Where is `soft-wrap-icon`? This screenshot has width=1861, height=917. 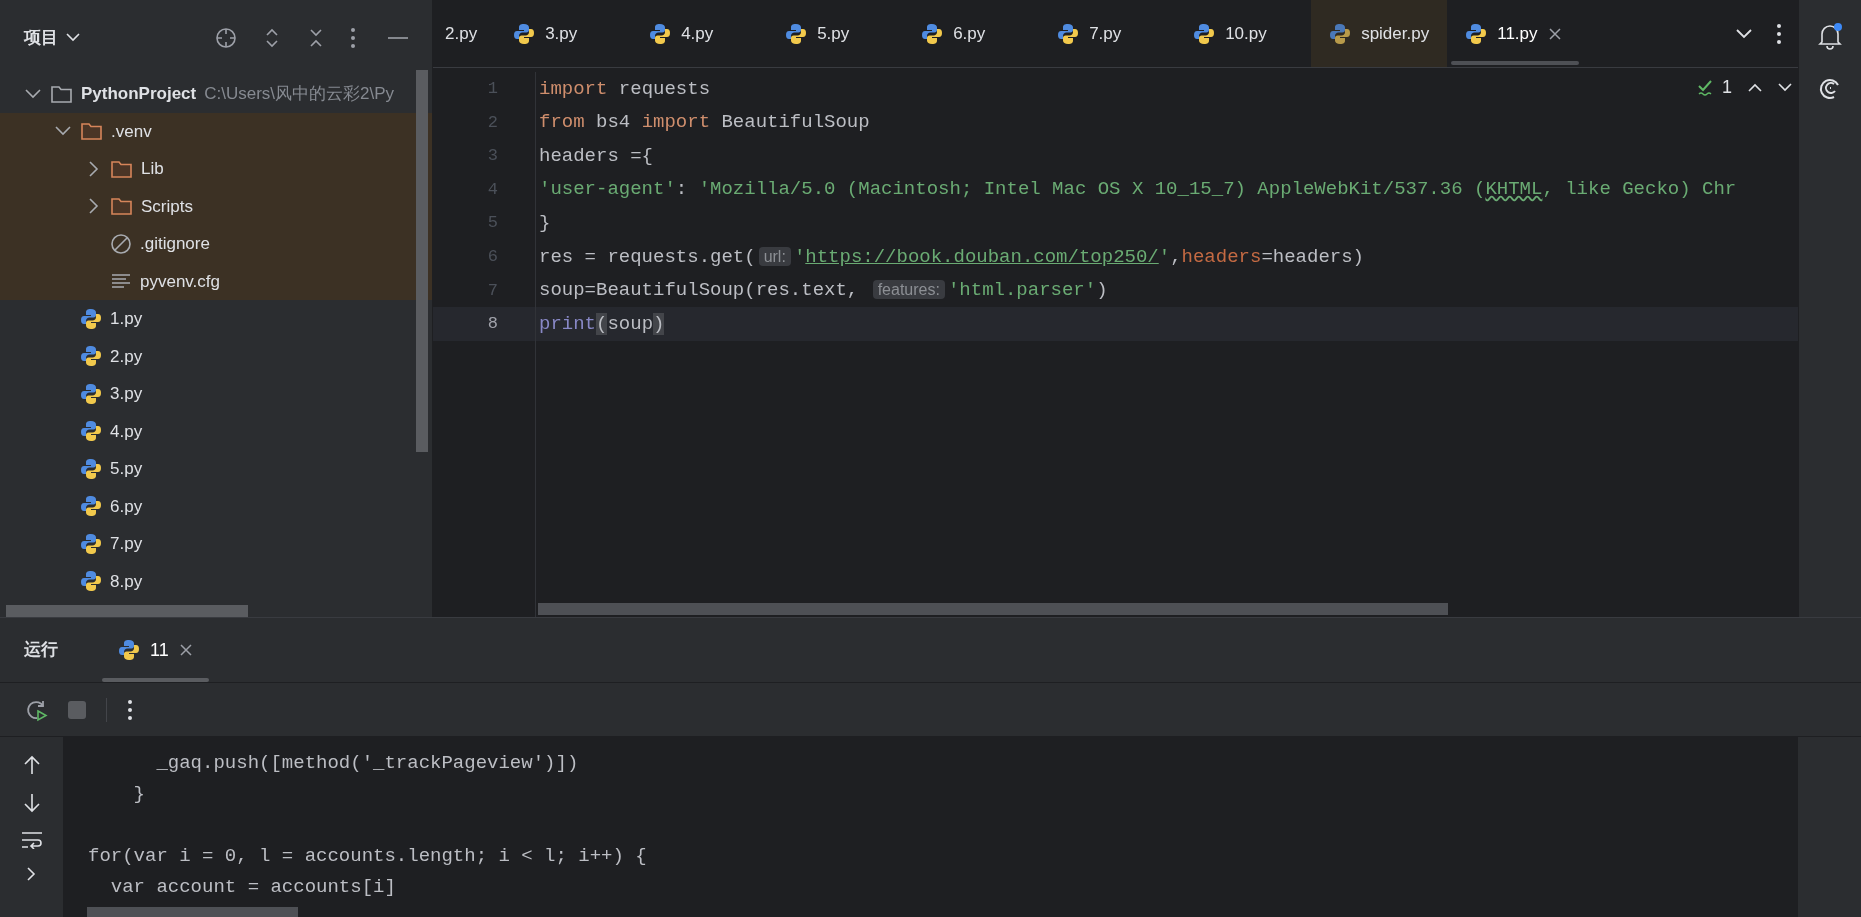
soft-wrap-icon is located at coordinates (31, 840).